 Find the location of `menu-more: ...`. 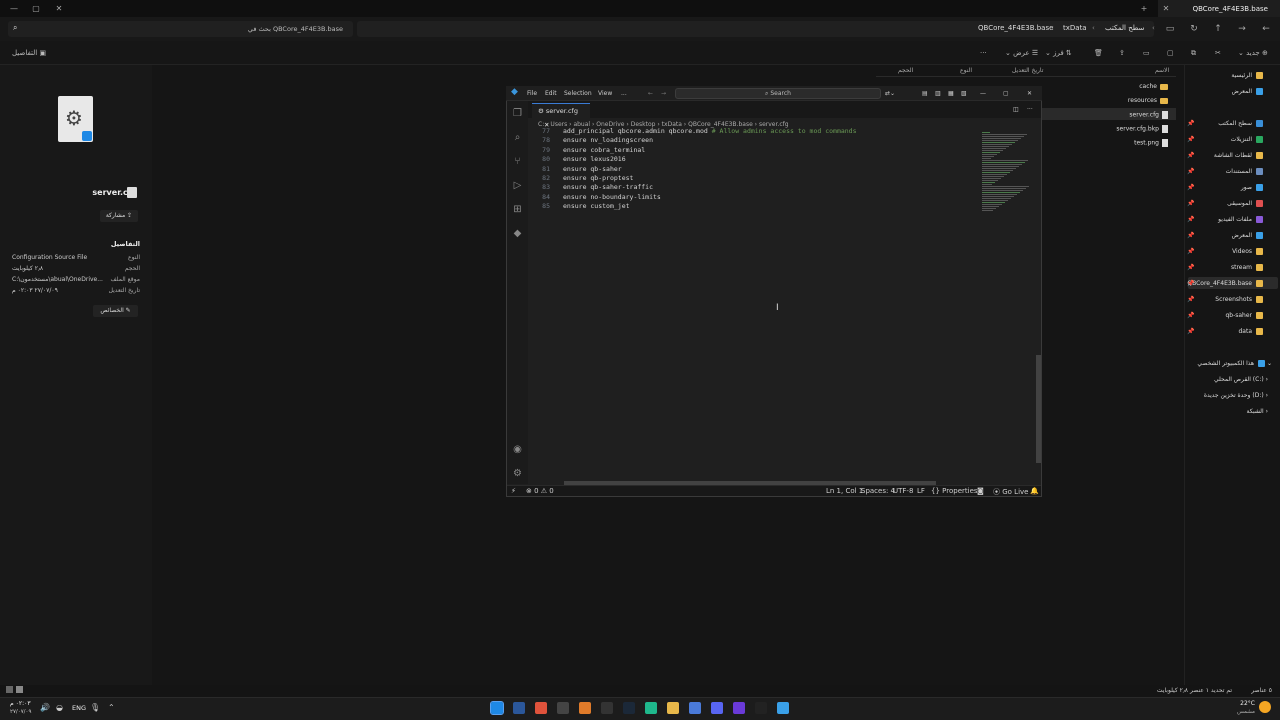

menu-more: ... is located at coordinates (624, 93).